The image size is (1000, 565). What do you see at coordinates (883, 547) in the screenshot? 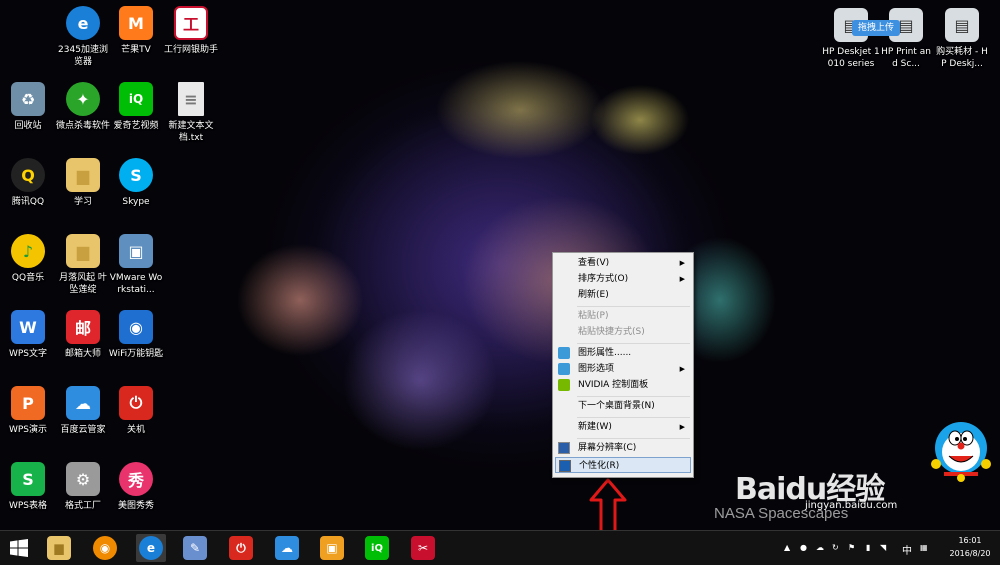
I see `tray-wifi-icon: ◥` at bounding box center [883, 547].